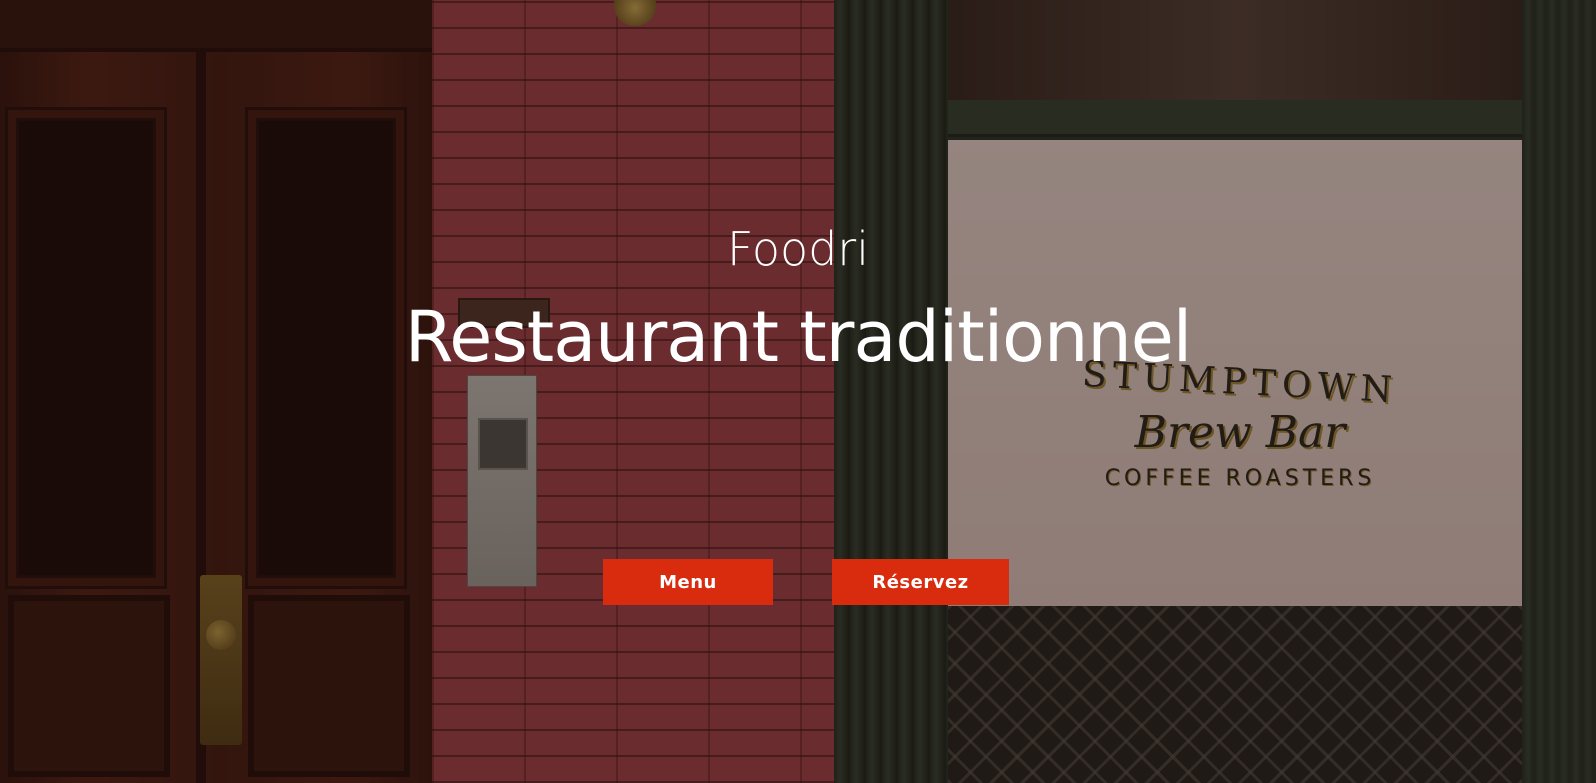 The width and height of the screenshot is (1596, 783). What do you see at coordinates (920, 582) in the screenshot?
I see `reserve-button: Réservez` at bounding box center [920, 582].